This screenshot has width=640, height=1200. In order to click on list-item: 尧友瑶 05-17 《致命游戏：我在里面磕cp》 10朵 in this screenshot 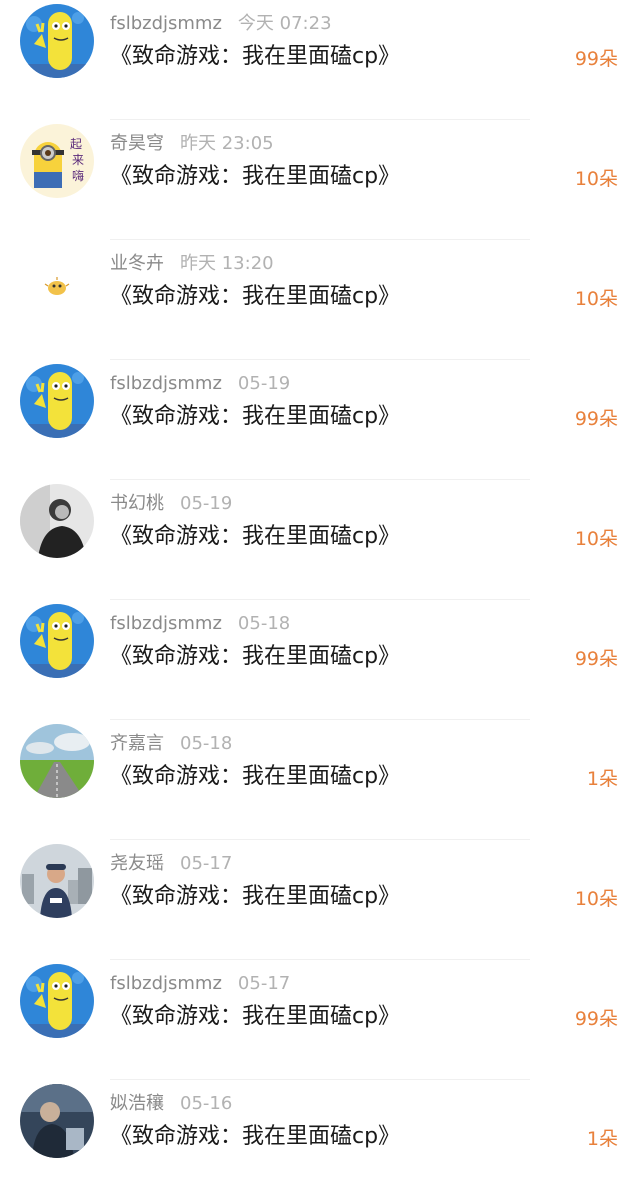, I will do `click(320, 900)`.